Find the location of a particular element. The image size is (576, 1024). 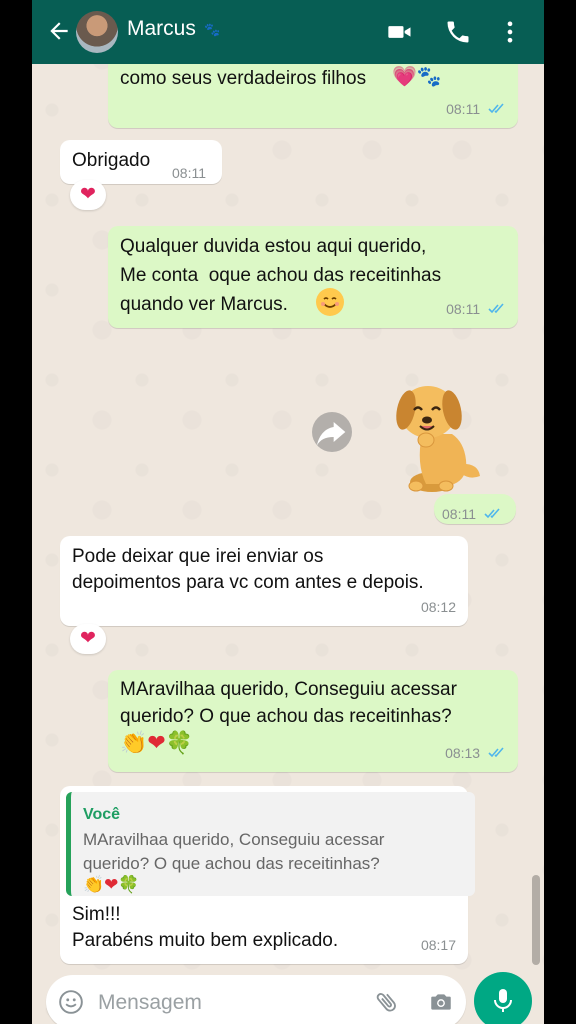

heart-paw-emoji: 💗🐾 is located at coordinates (417, 77).